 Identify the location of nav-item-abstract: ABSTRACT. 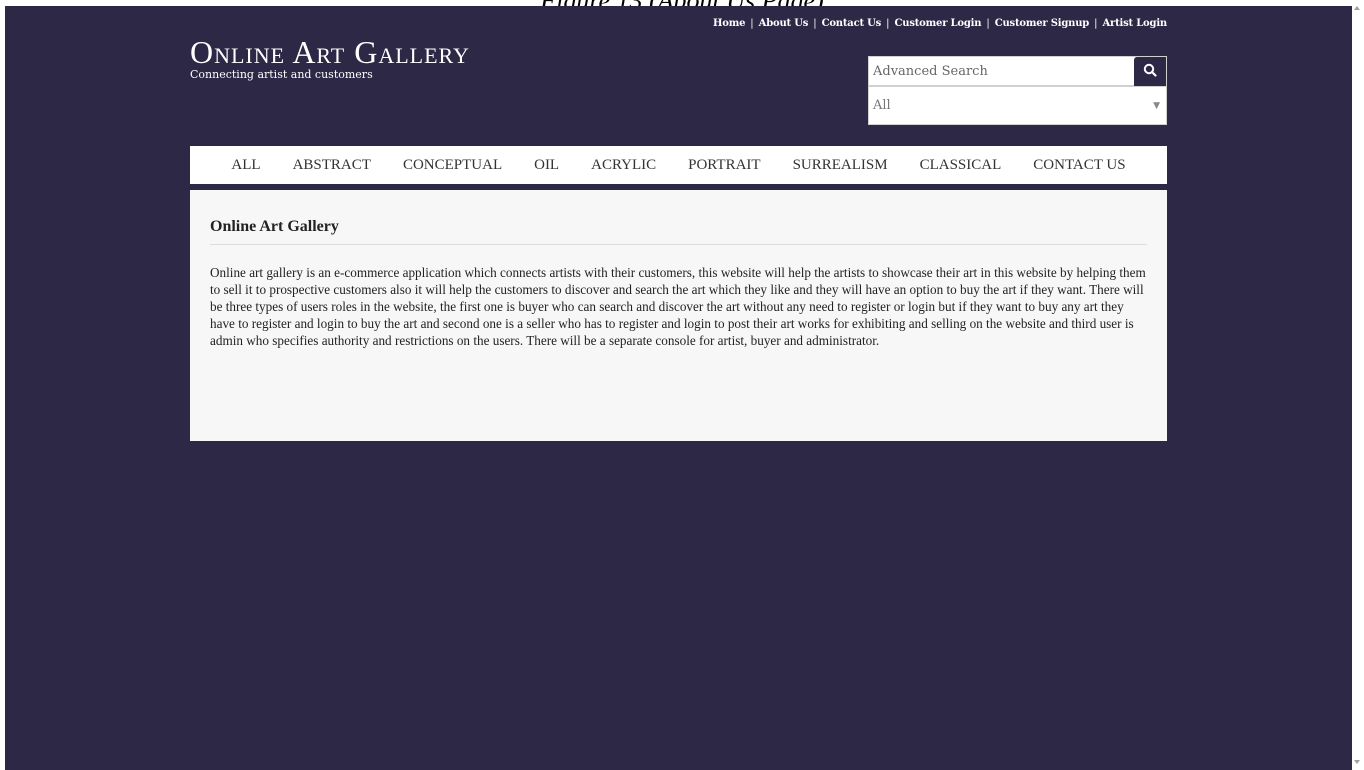
(332, 165).